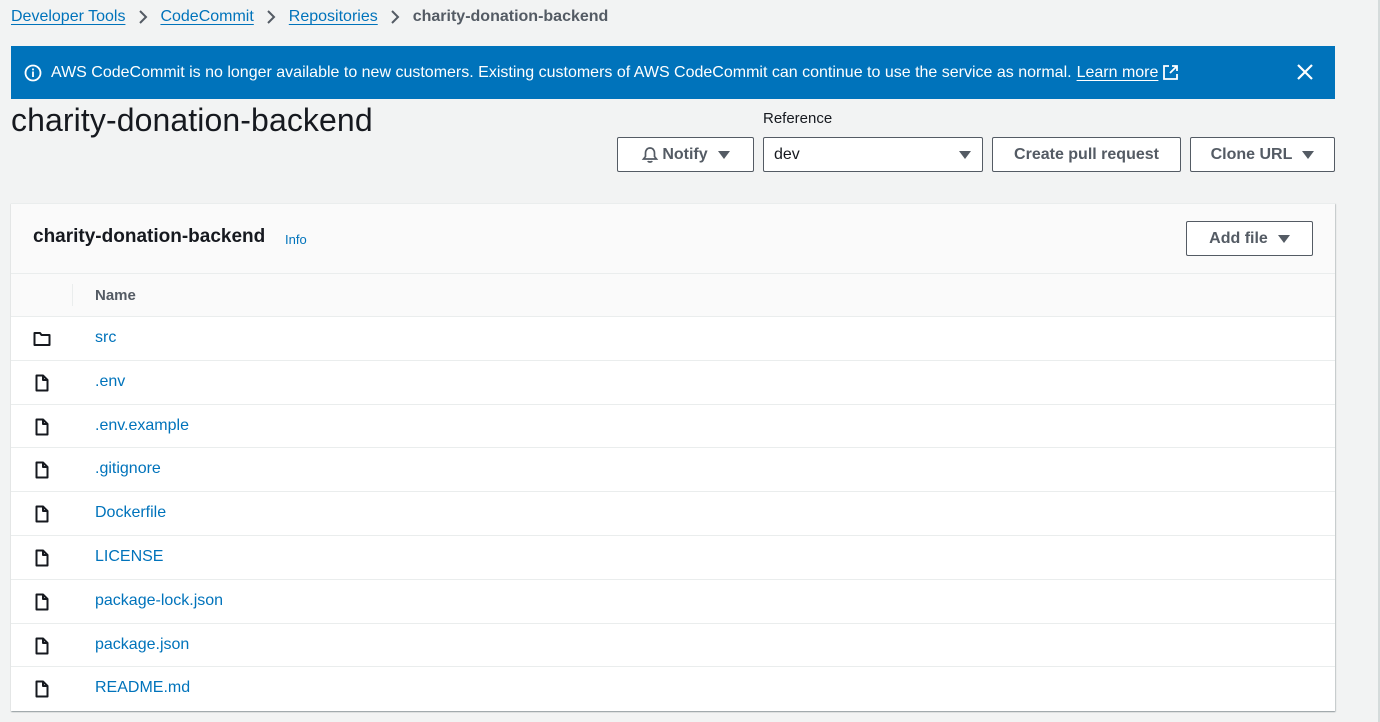 The width and height of the screenshot is (1380, 722). I want to click on file-link: package.json, so click(142, 645).